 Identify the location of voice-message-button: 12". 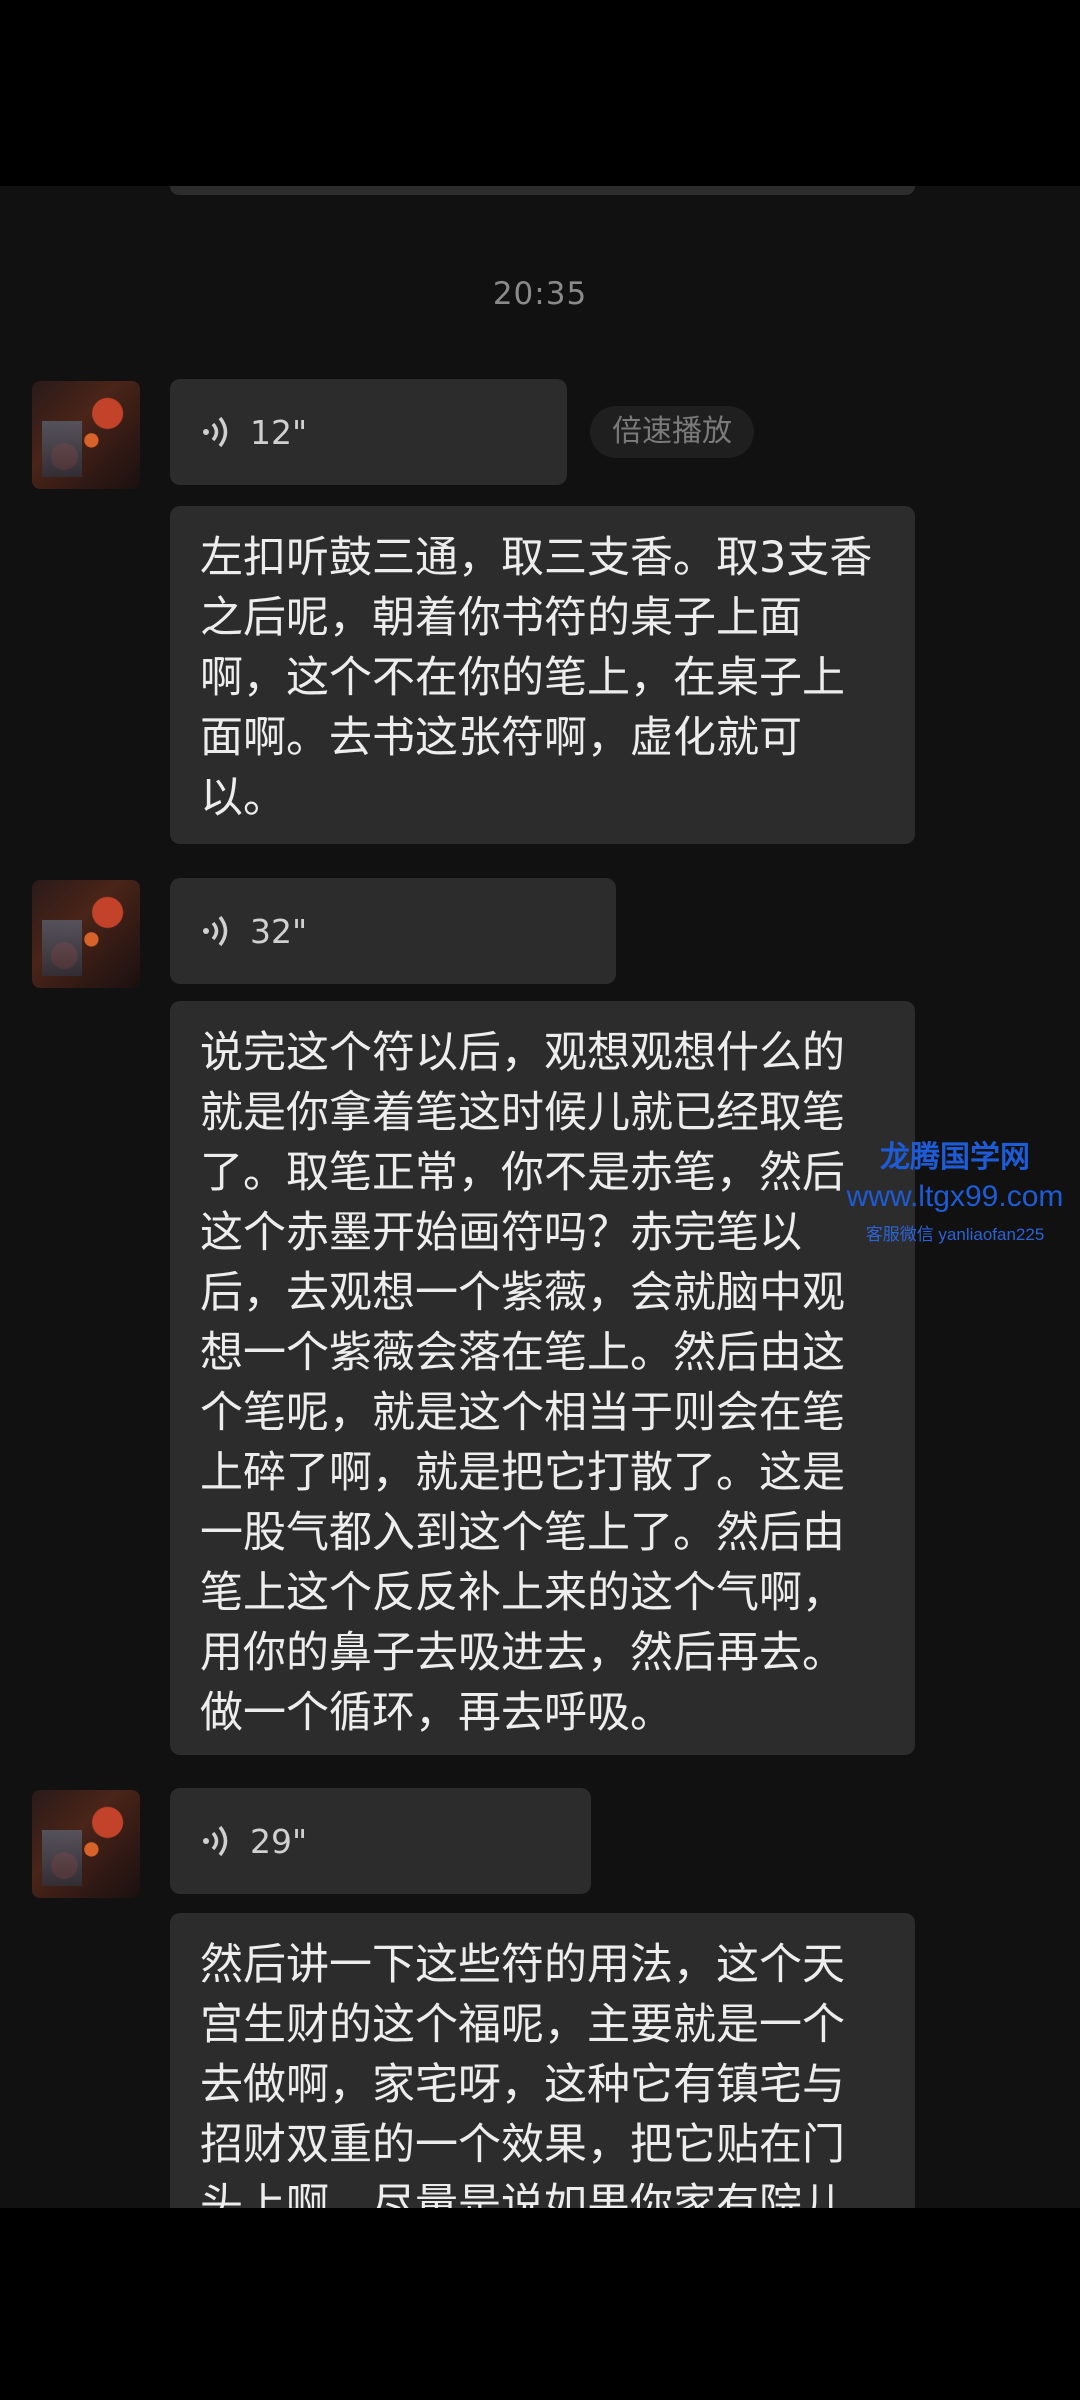
(368, 432).